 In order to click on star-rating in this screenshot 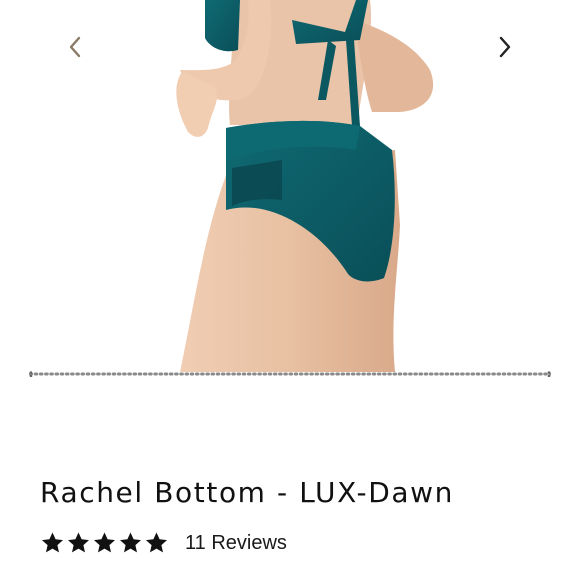, I will do `click(104, 543)`.